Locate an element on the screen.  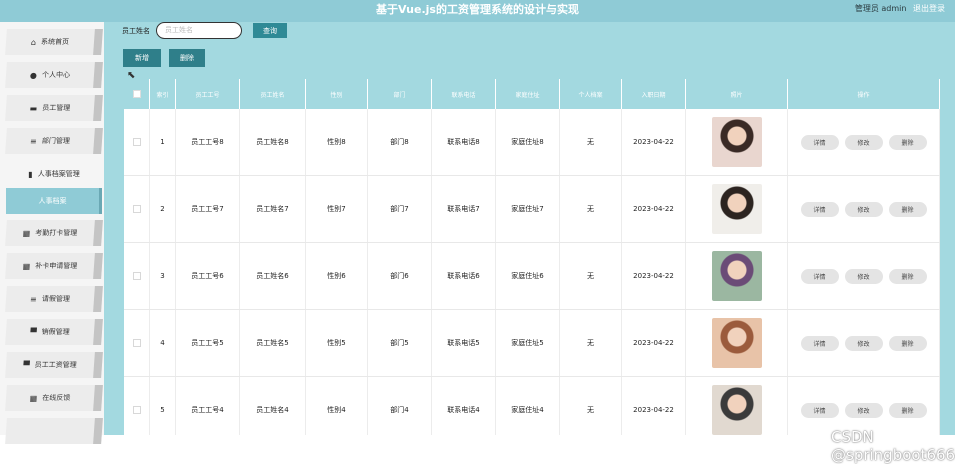
cell-addr: 家庭住址6 is located at coordinates (528, 276).